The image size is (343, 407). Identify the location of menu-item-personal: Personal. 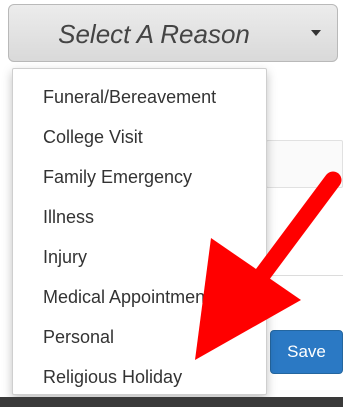
(139, 337).